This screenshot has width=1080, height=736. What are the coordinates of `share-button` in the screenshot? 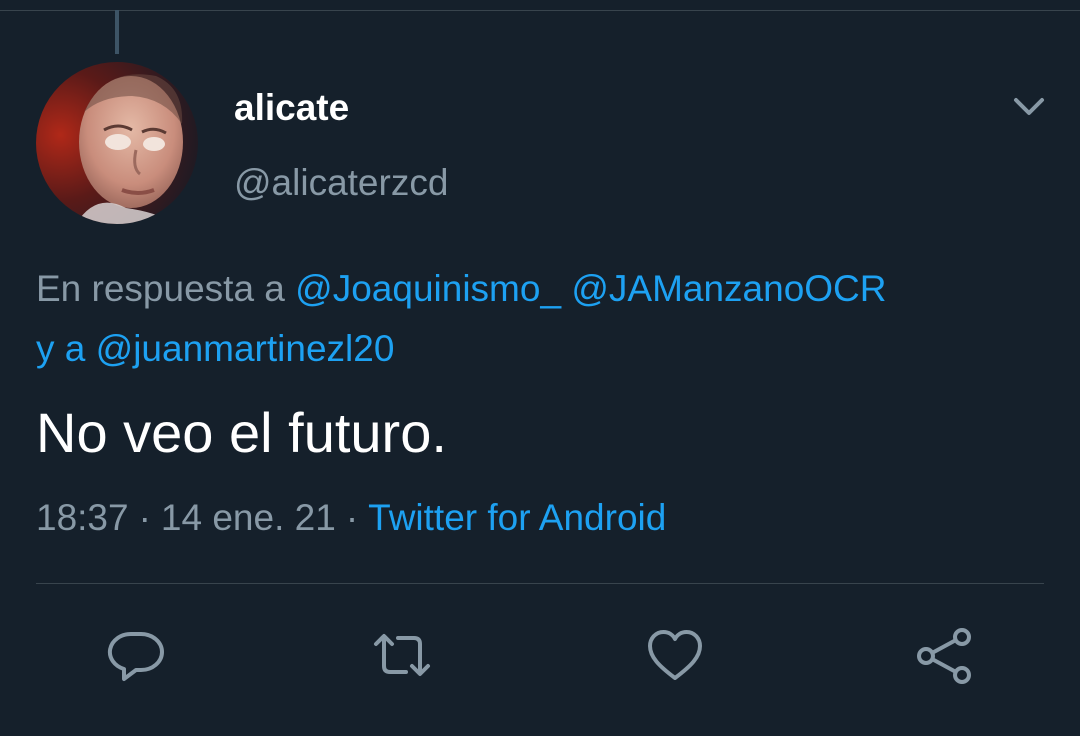 It's located at (944, 656).